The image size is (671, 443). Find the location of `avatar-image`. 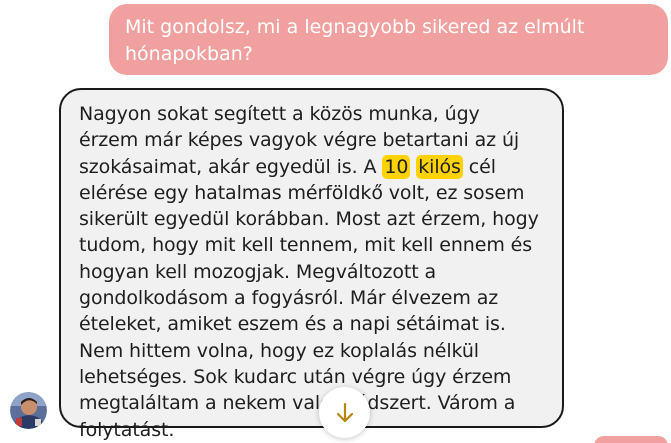

avatar-image is located at coordinates (28, 410).